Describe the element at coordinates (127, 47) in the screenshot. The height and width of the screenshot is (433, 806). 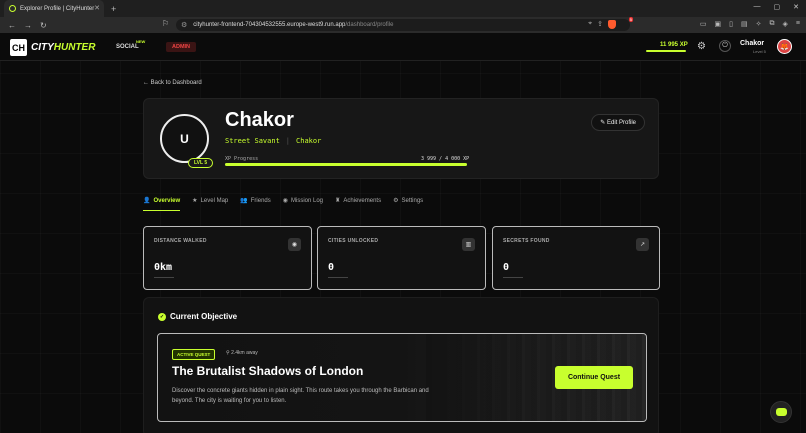
I see `nav-social-link: SOCIAL` at that location.